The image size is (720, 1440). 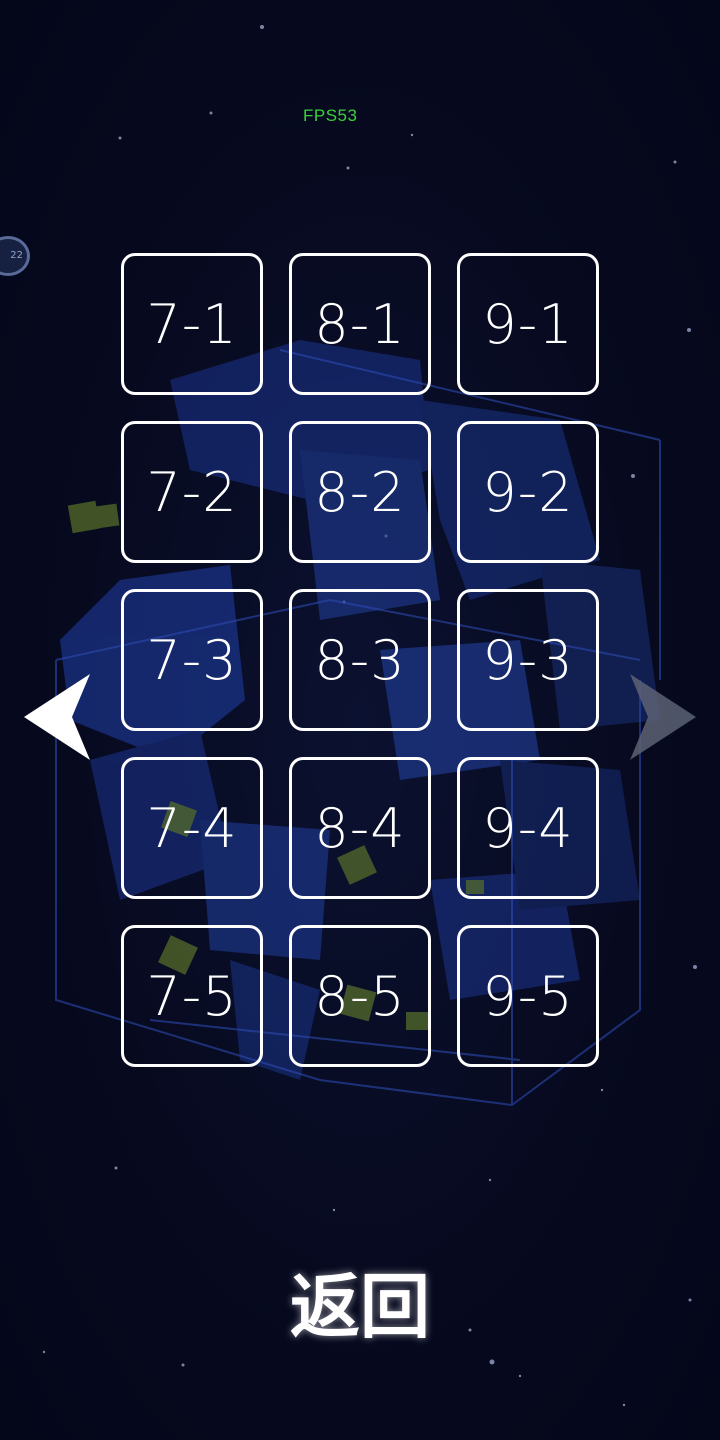 What do you see at coordinates (192, 660) in the screenshot?
I see `level-button-7-3: 7-3` at bounding box center [192, 660].